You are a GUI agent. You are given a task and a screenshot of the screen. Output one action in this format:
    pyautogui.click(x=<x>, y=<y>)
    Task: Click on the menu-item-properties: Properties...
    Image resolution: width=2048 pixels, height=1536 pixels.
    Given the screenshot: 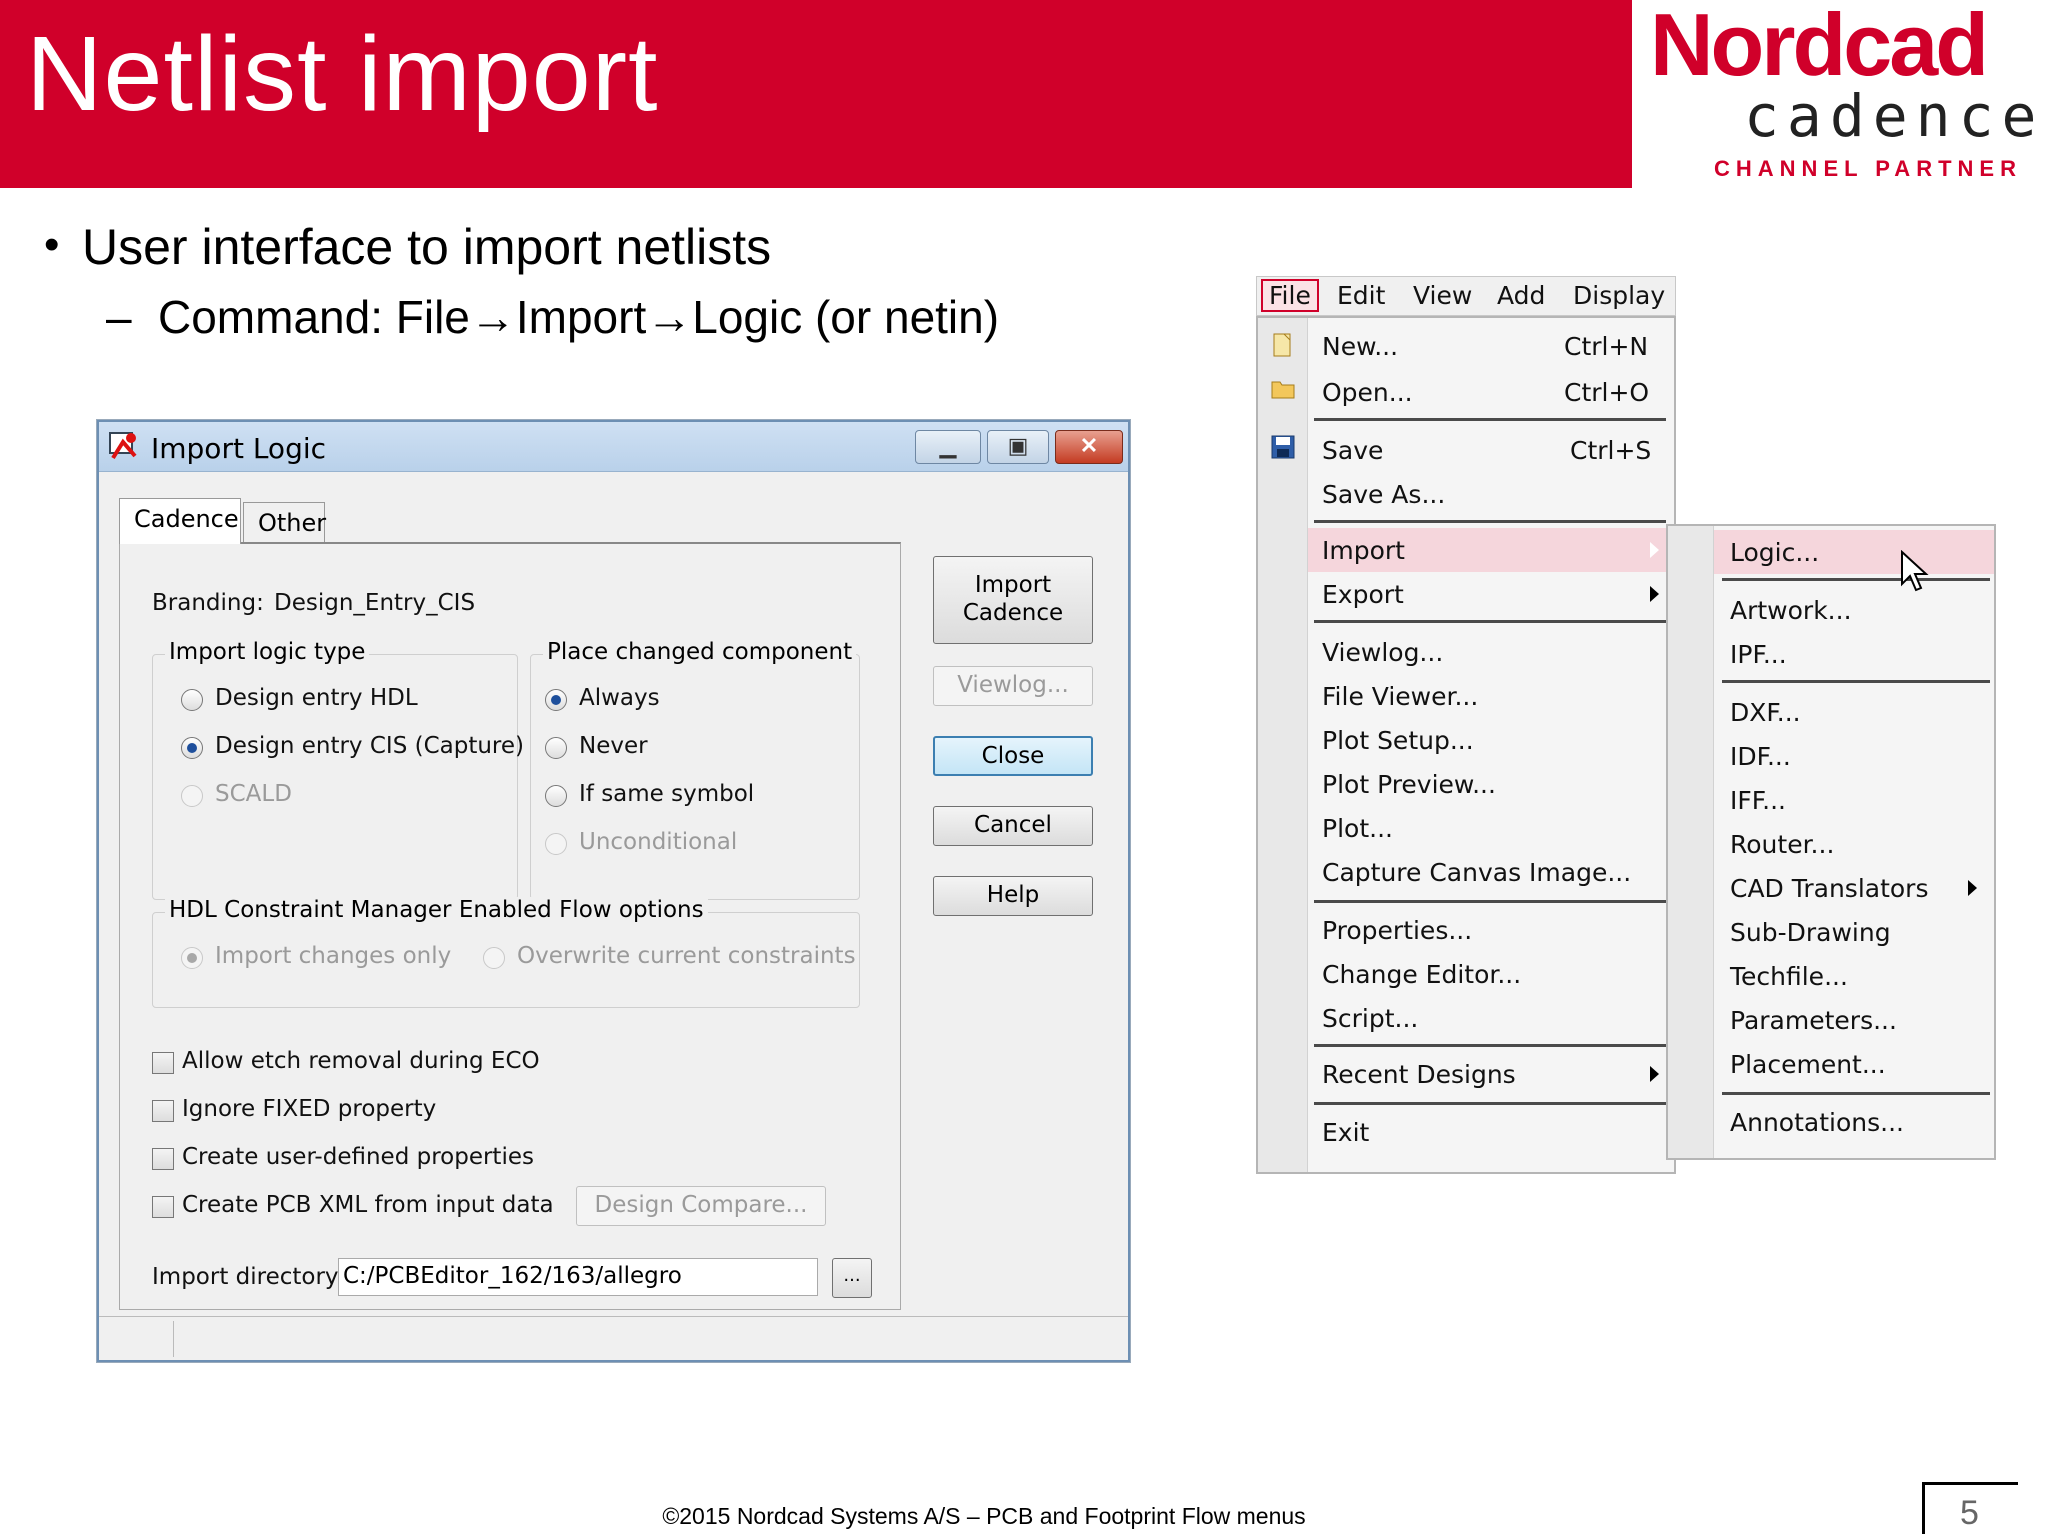 What is the action you would take?
    pyautogui.click(x=1397, y=930)
    